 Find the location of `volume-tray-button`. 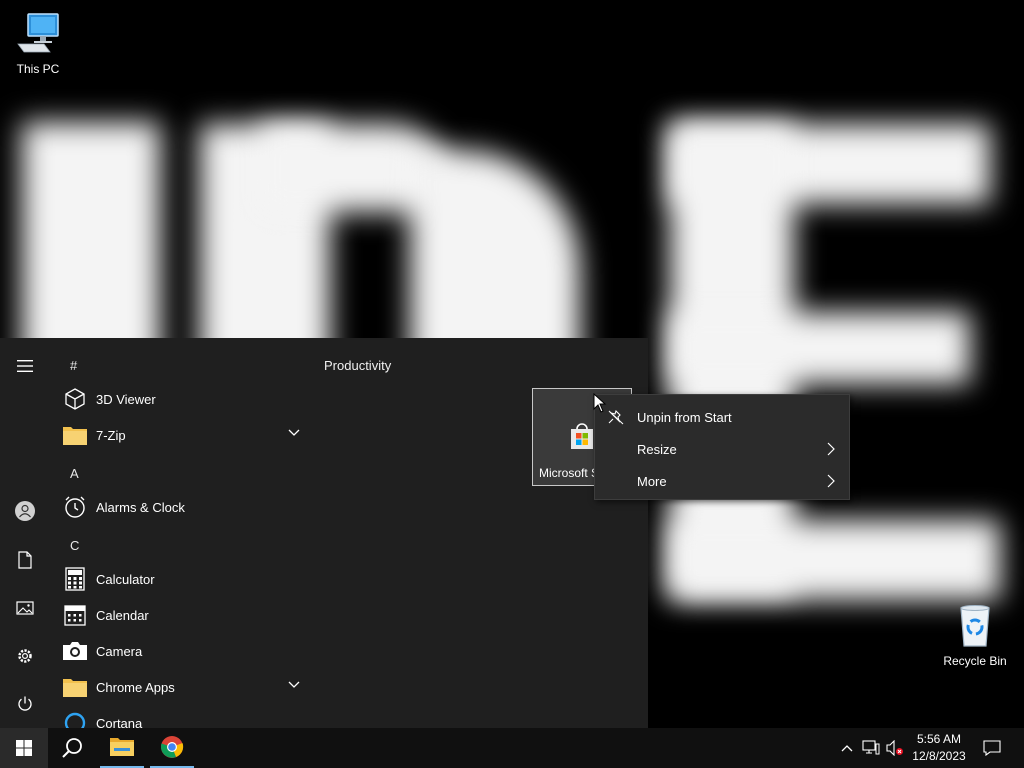

volume-tray-button is located at coordinates (895, 748).